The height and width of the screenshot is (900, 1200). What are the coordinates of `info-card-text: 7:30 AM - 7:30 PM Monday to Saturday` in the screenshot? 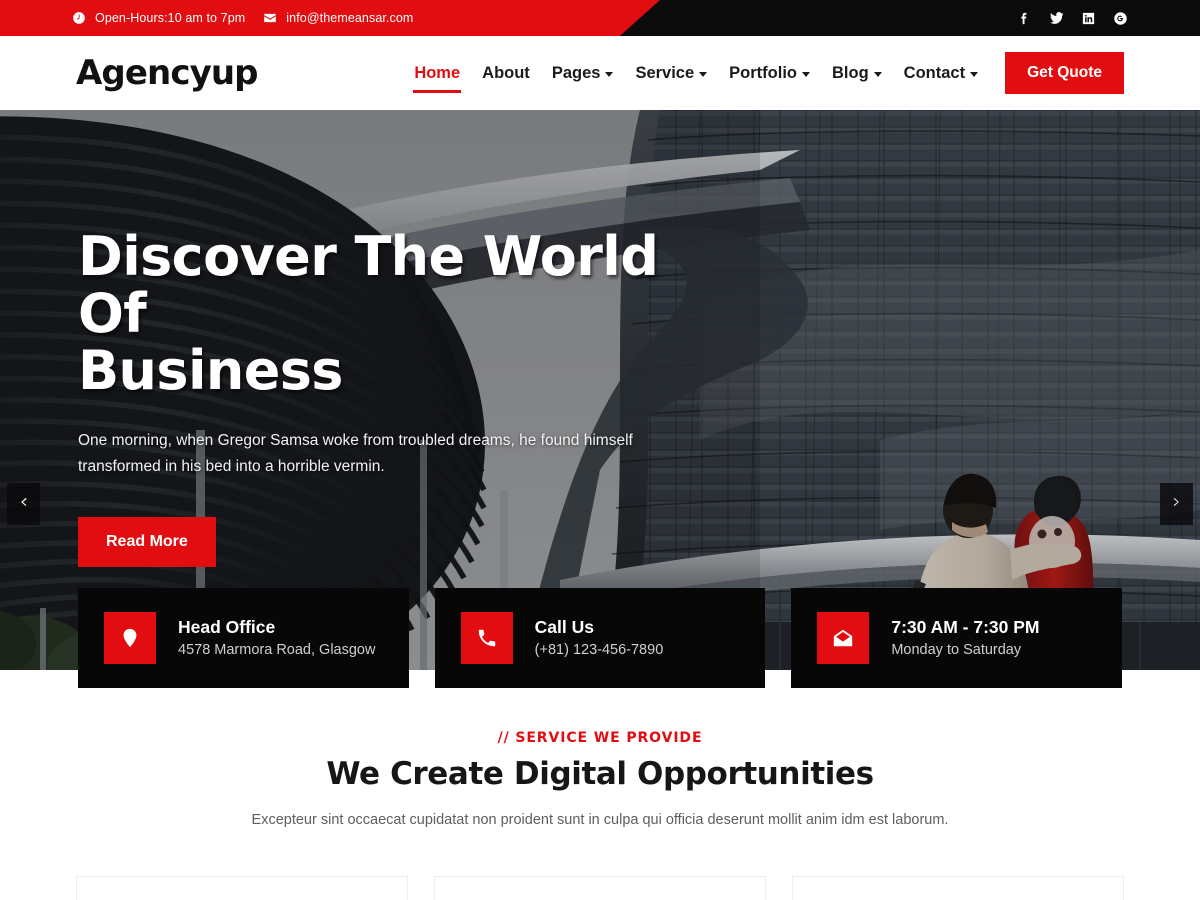 It's located at (965, 637).